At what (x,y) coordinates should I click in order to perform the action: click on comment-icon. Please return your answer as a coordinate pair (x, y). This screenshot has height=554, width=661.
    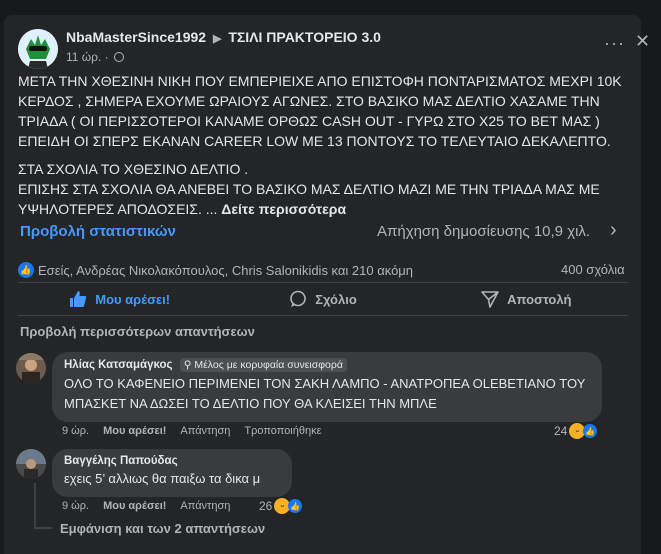
    Looking at the image, I should click on (298, 298).